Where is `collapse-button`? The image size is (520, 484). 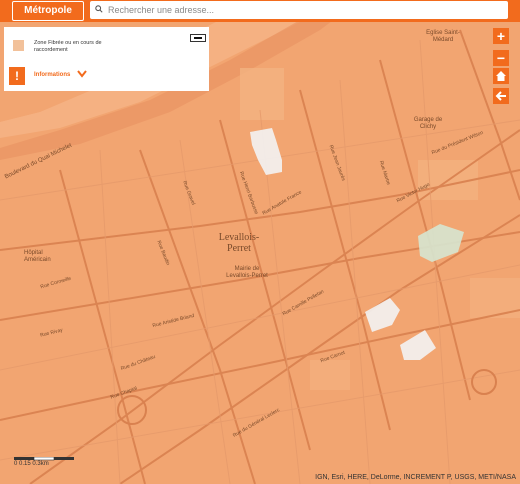 collapse-button is located at coordinates (198, 38).